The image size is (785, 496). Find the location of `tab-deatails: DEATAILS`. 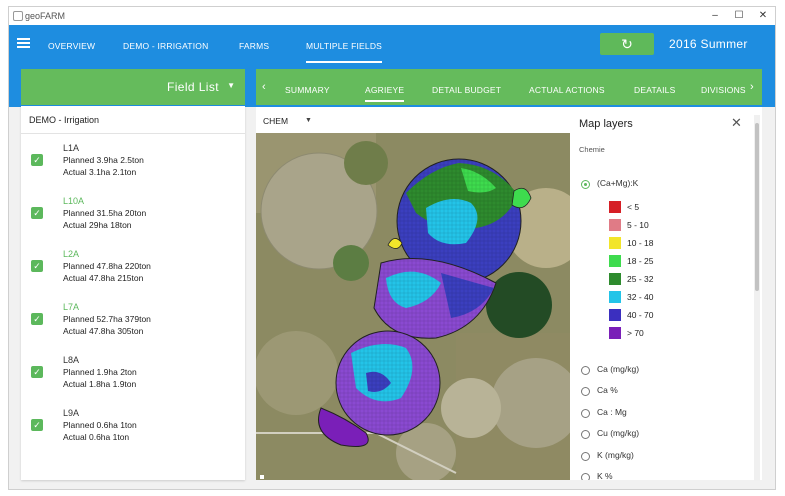

tab-deatails: DEATAILS is located at coordinates (654, 90).